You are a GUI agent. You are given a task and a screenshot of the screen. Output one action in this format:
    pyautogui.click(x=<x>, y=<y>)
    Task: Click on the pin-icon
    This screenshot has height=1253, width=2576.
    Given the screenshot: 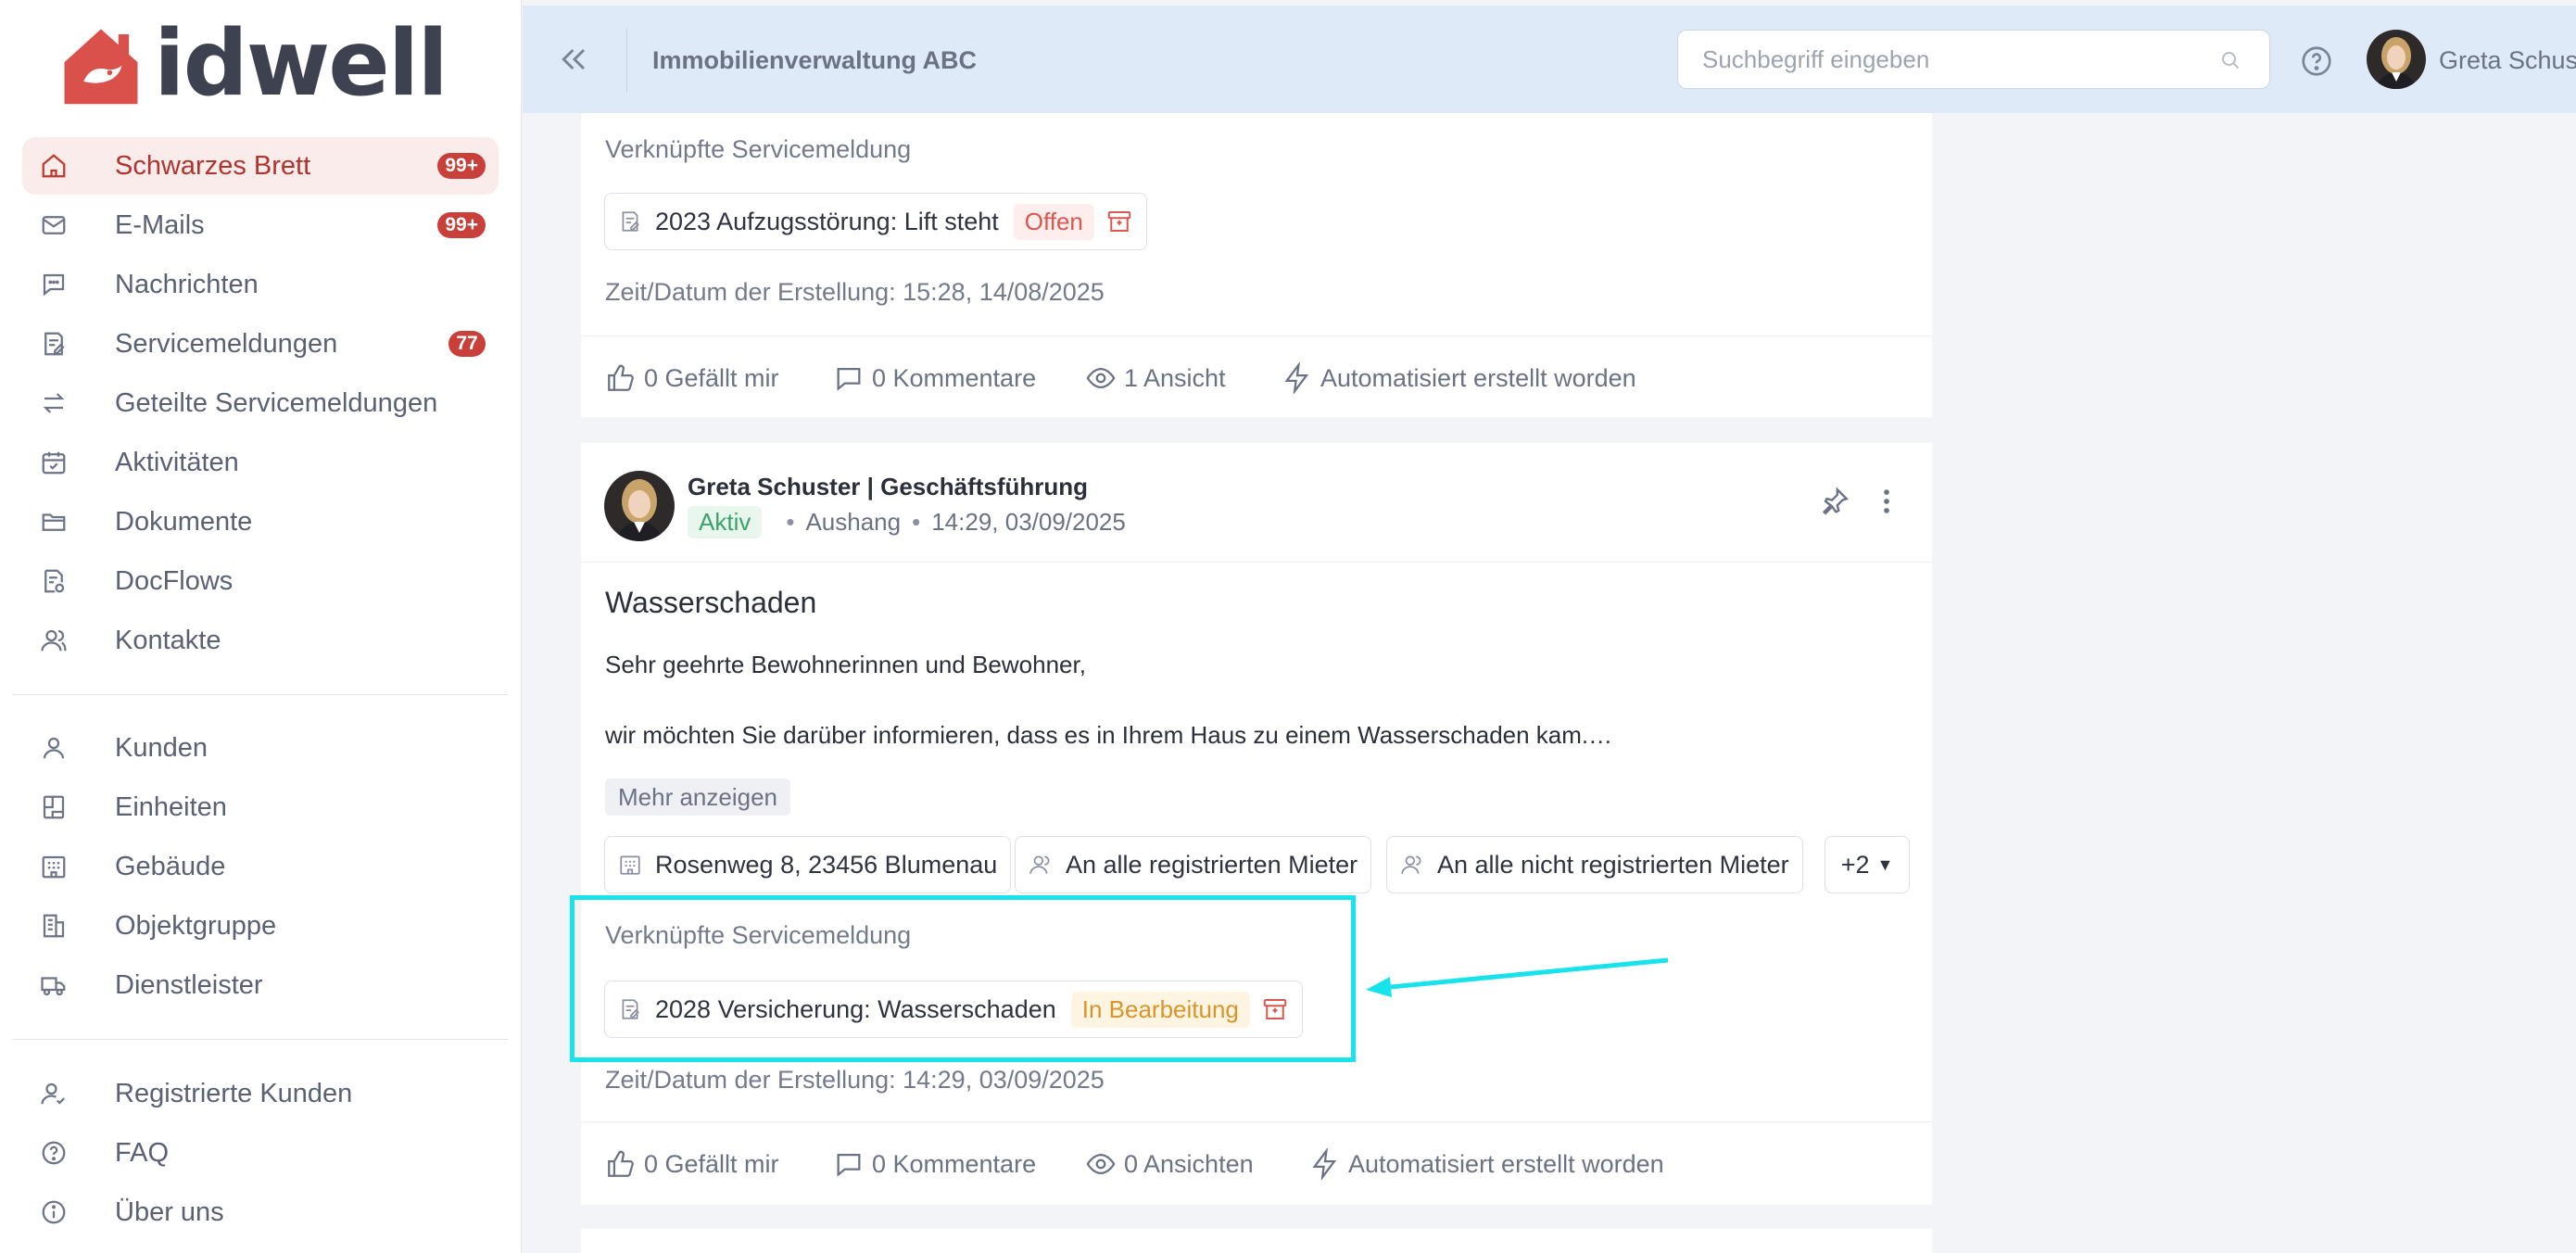 What is the action you would take?
    pyautogui.click(x=1834, y=501)
    